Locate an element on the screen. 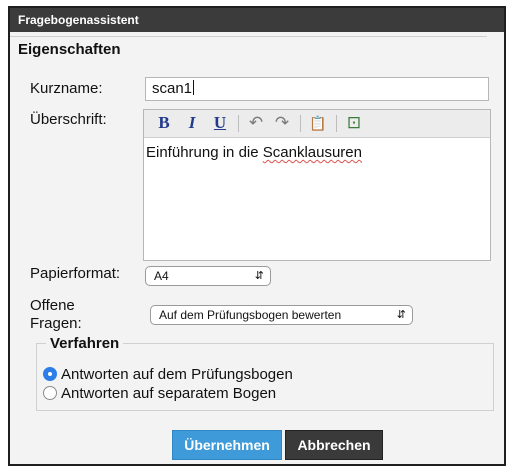 Image resolution: width=517 pixels, height=473 pixels. open-questions-label-line2: Fragen: is located at coordinates (56, 323).